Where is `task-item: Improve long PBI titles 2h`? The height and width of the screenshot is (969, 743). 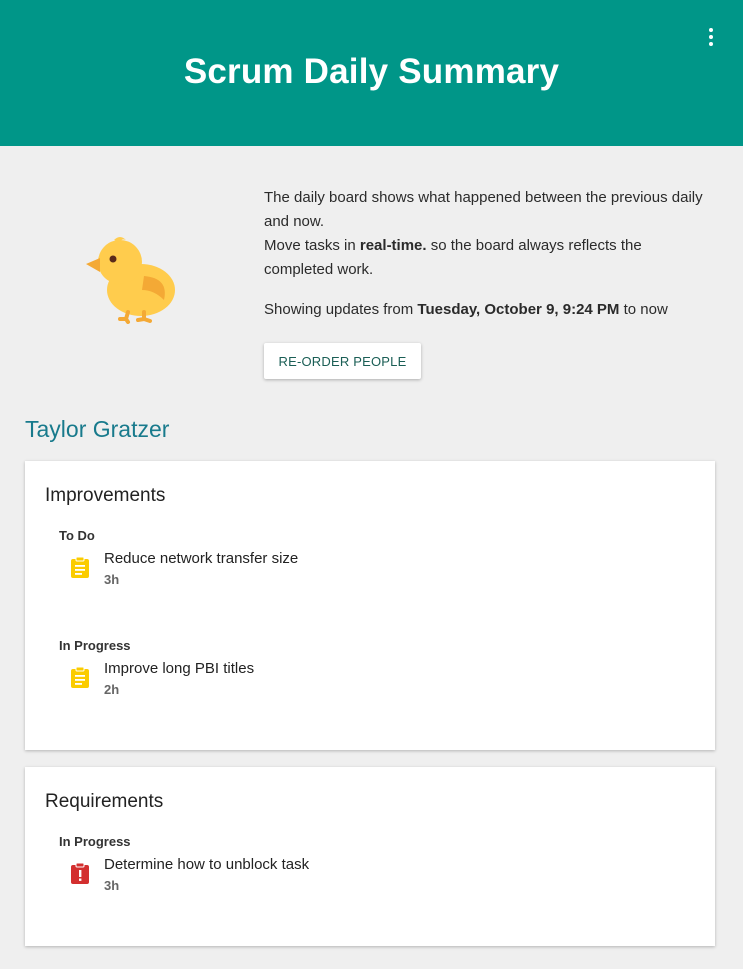
task-item: Improve long PBI titles 2h is located at coordinates (319, 682).